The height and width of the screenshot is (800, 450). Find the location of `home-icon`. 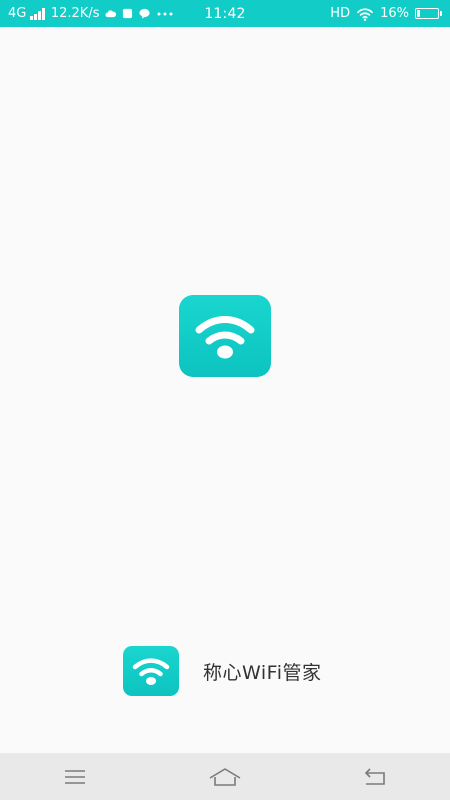

home-icon is located at coordinates (225, 776).